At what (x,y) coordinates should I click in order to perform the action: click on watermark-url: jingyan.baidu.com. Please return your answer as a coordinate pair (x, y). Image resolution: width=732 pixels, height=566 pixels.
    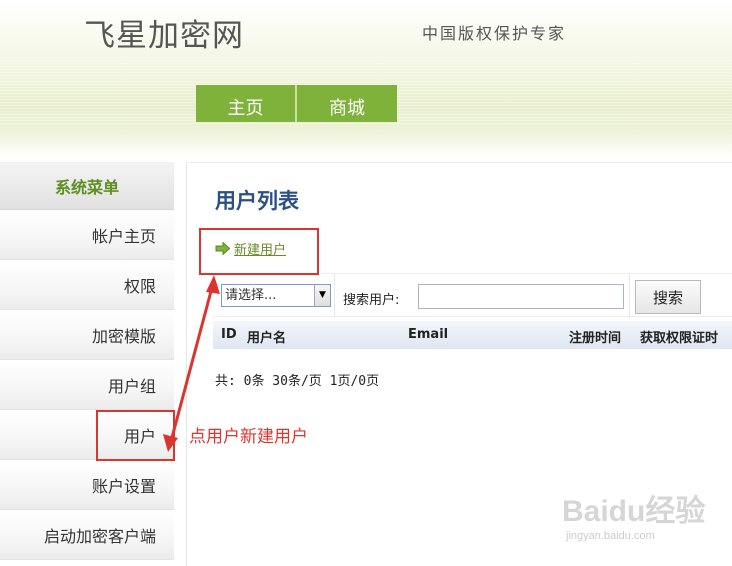
    Looking at the image, I should click on (610, 536).